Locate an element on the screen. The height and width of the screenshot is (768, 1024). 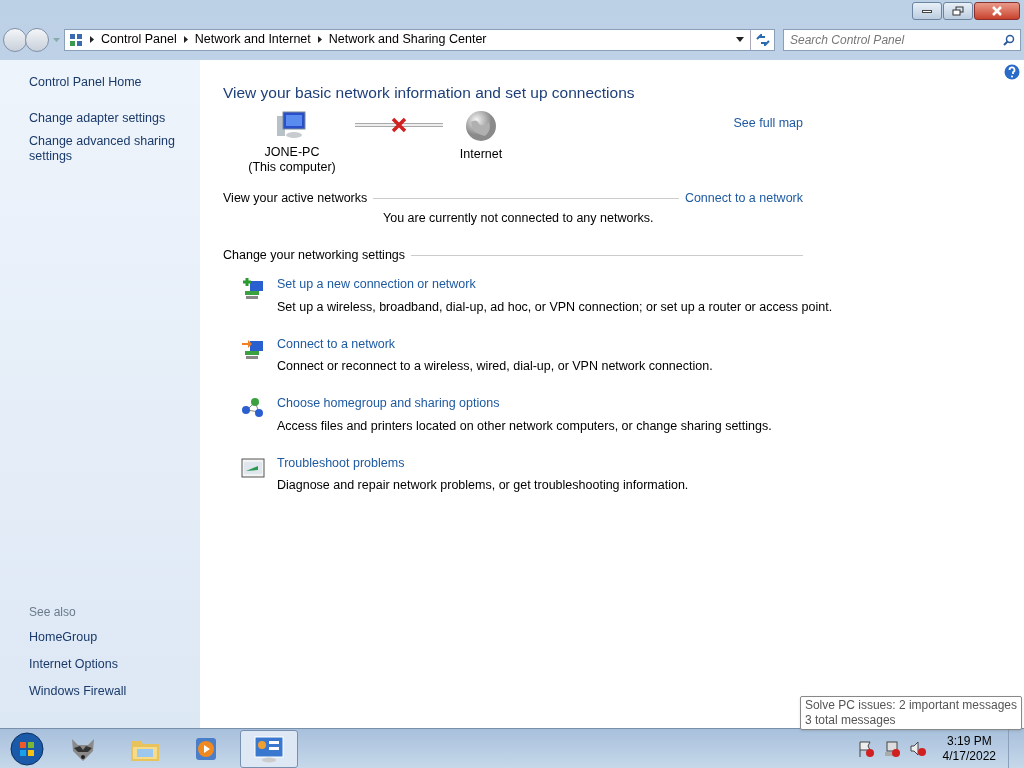
speaker-muted-icon is located at coordinates (917, 748).